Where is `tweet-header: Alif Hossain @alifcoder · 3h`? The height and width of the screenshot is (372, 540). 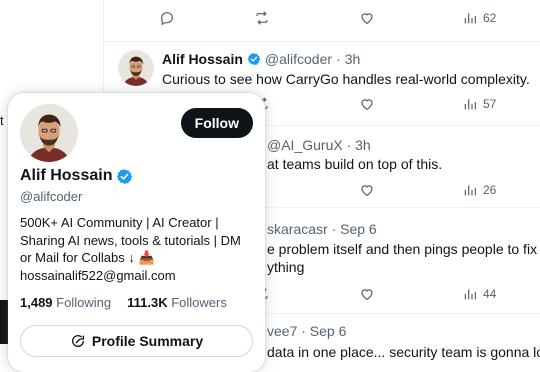
tweet-header: Alif Hossain @alifcoder · 3h is located at coordinates (261, 59).